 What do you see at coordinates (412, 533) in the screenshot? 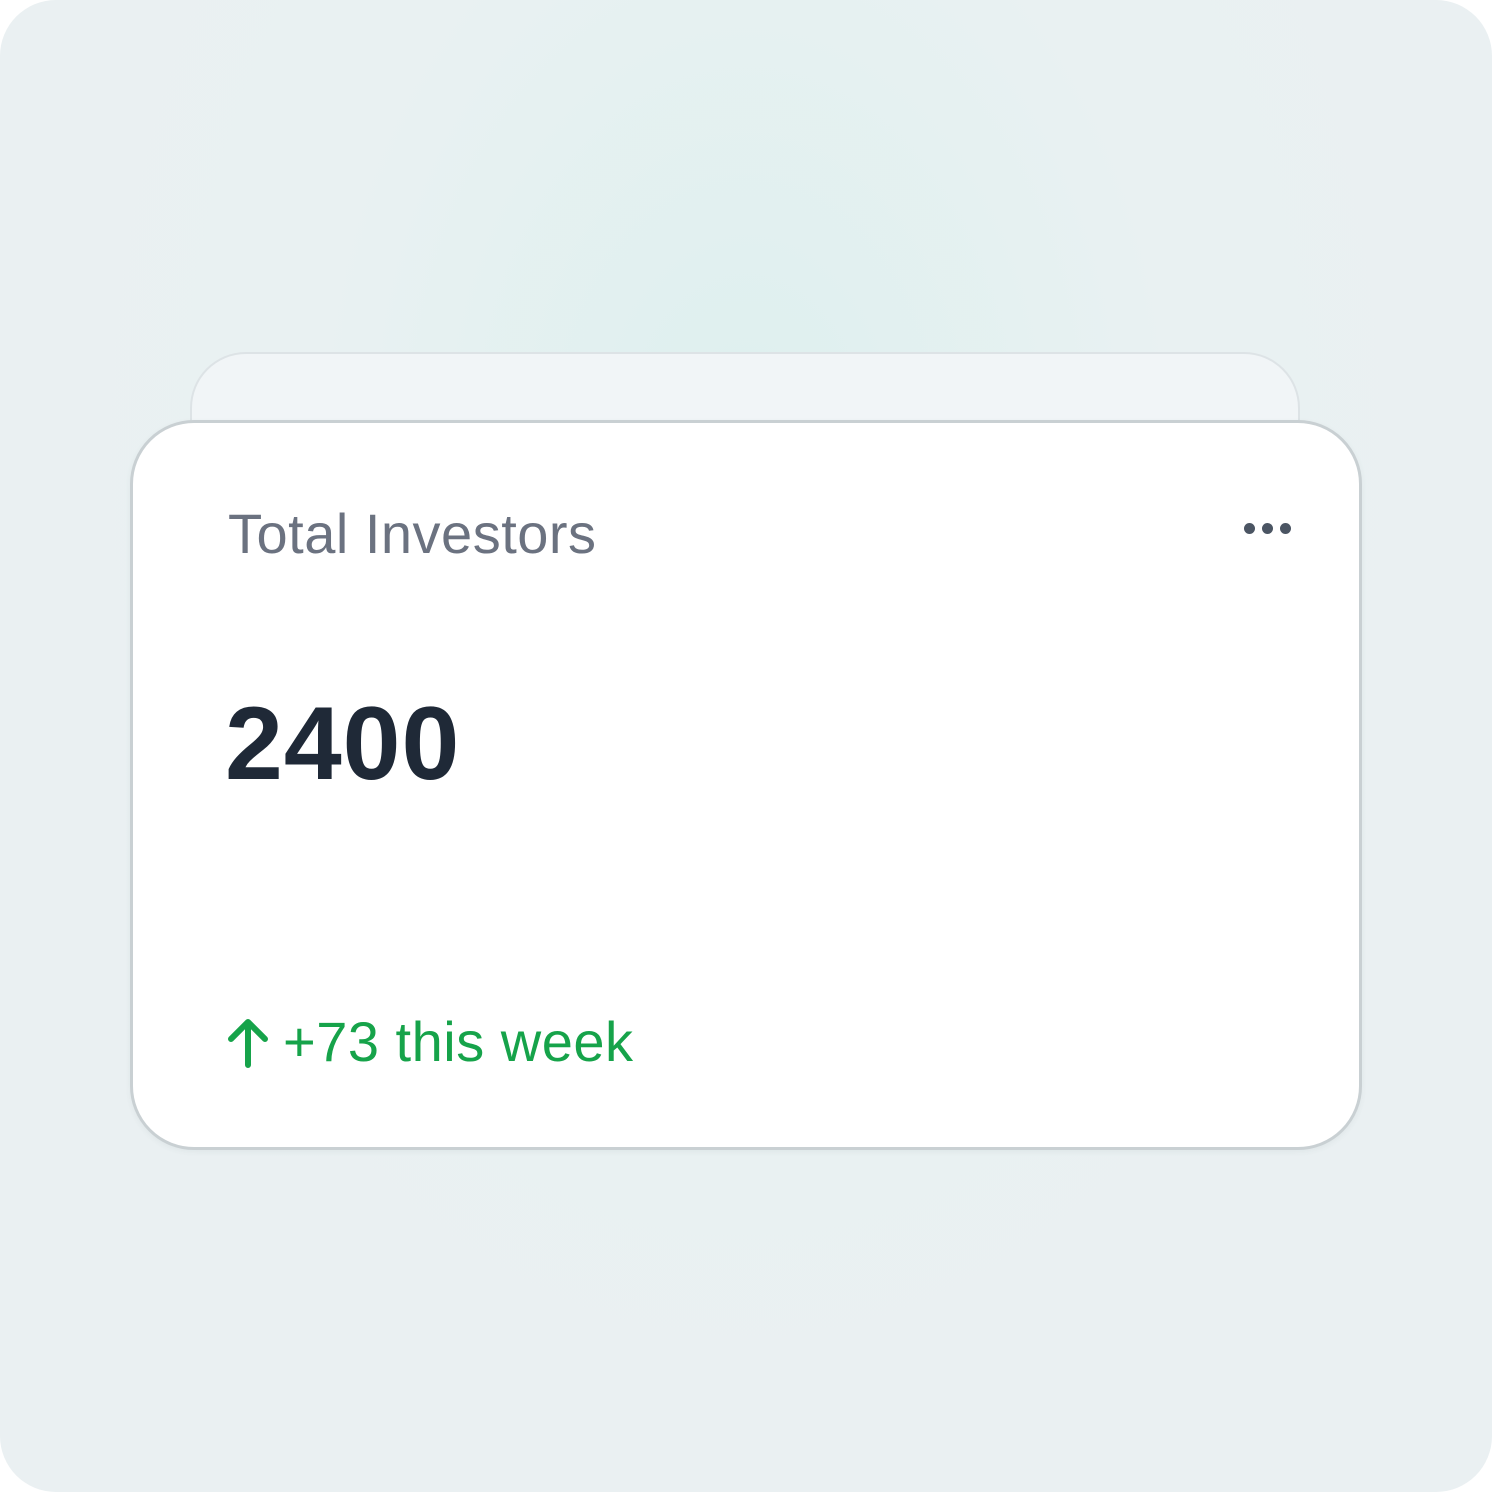
I see `card-title: Total Investors` at bounding box center [412, 533].